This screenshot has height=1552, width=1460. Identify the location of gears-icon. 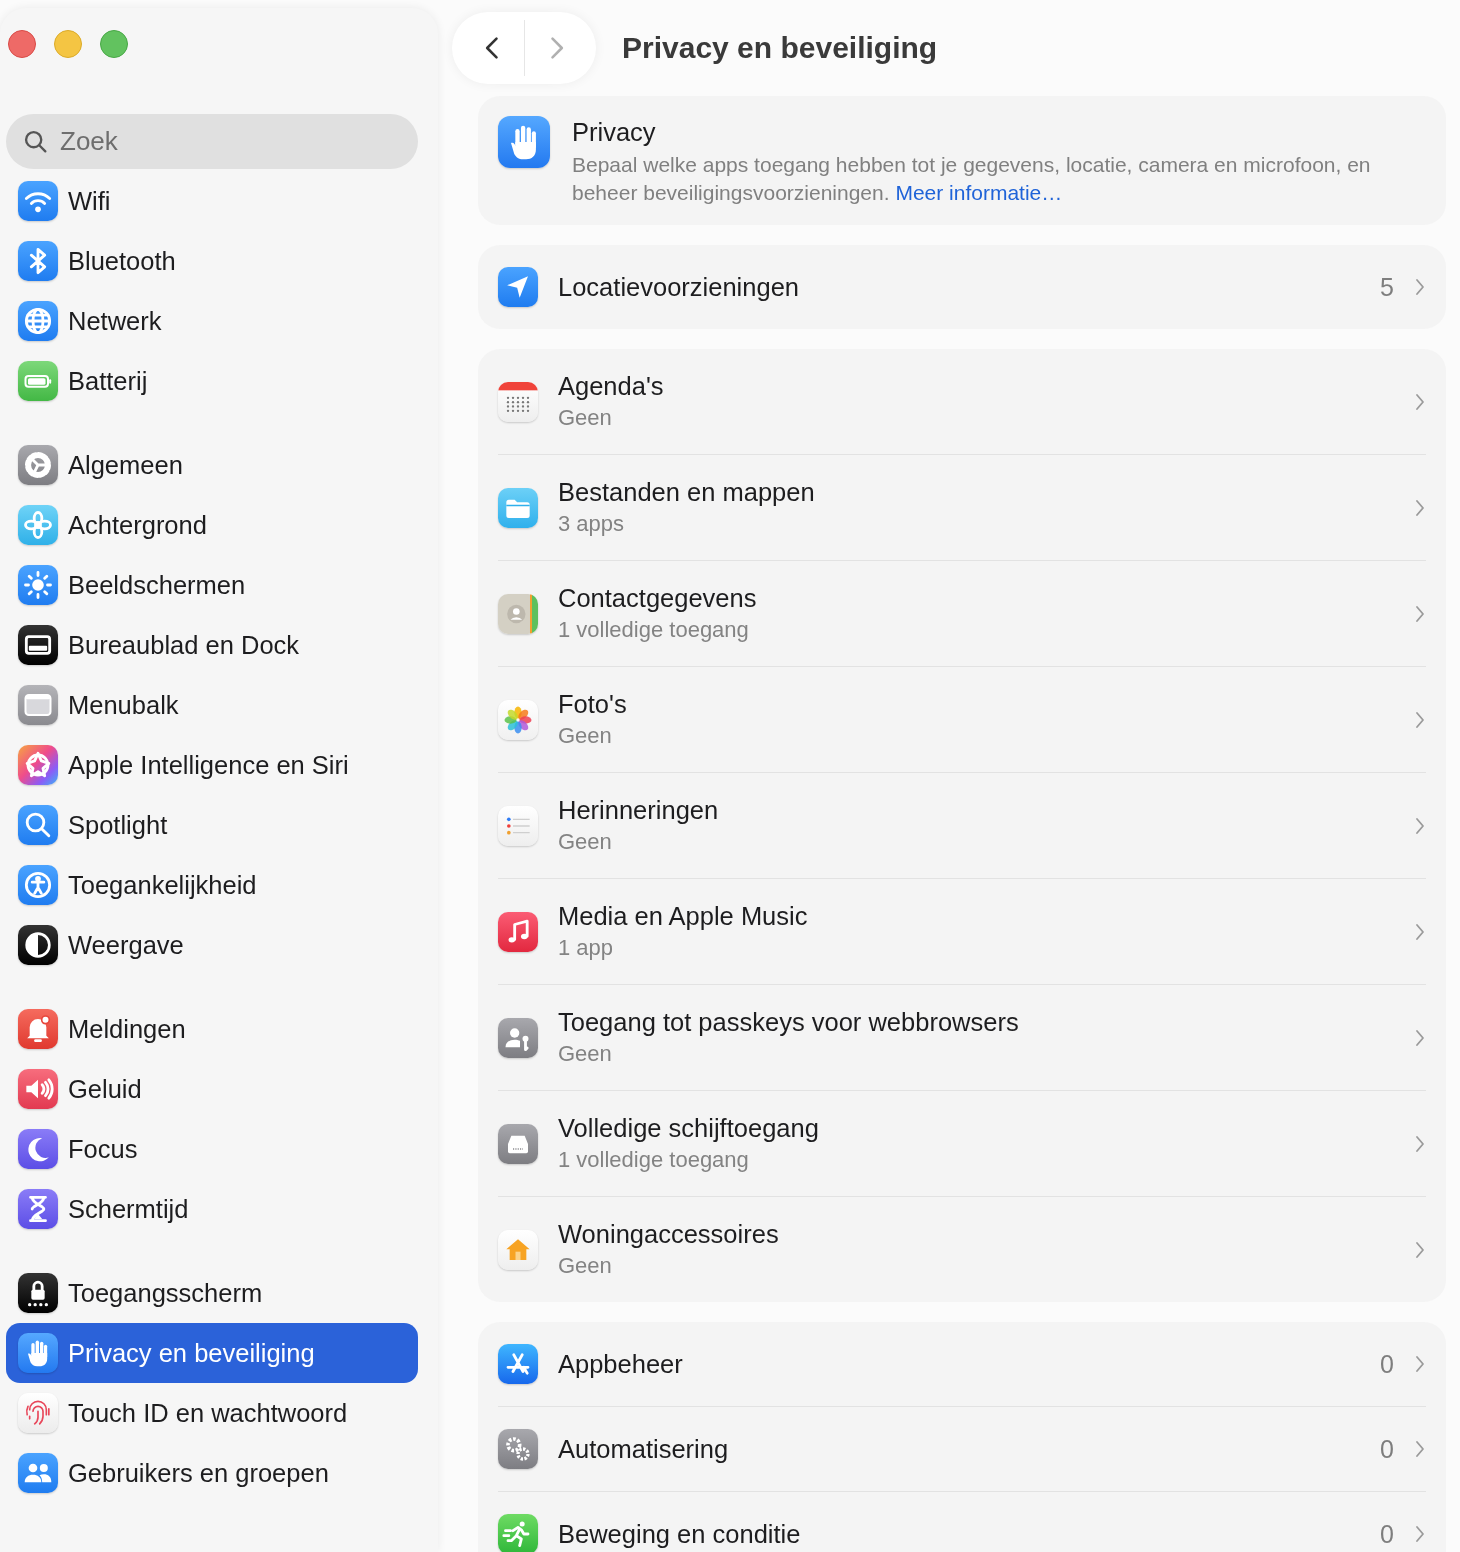
(518, 1449).